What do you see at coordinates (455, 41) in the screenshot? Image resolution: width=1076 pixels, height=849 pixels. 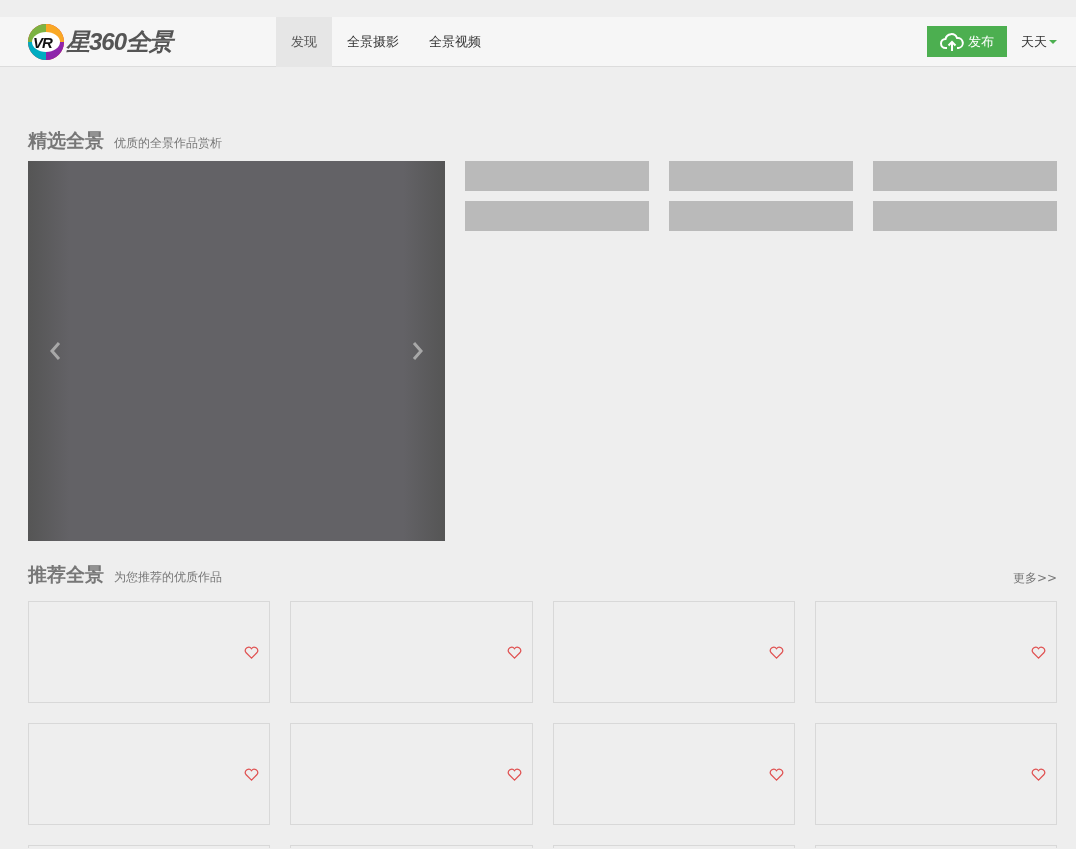 I see `nav-tab: 全景视频` at bounding box center [455, 41].